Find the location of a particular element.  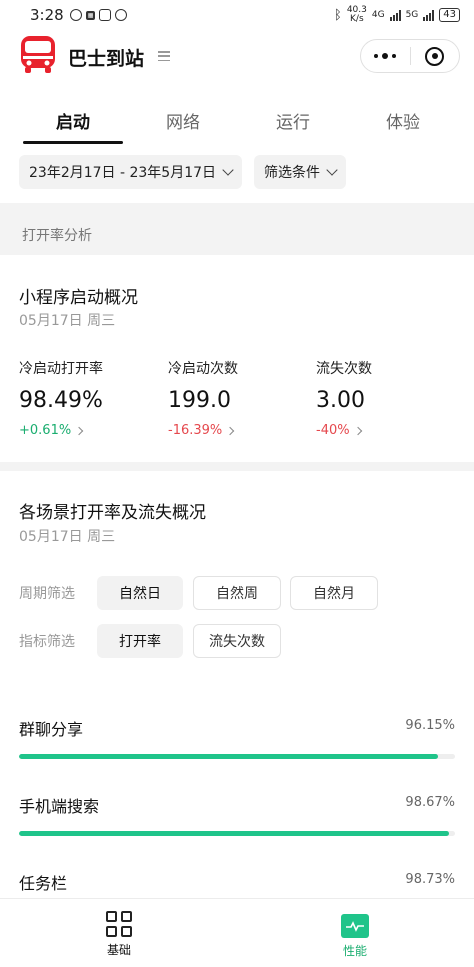

tab-network: 网络 is located at coordinates (183, 122).